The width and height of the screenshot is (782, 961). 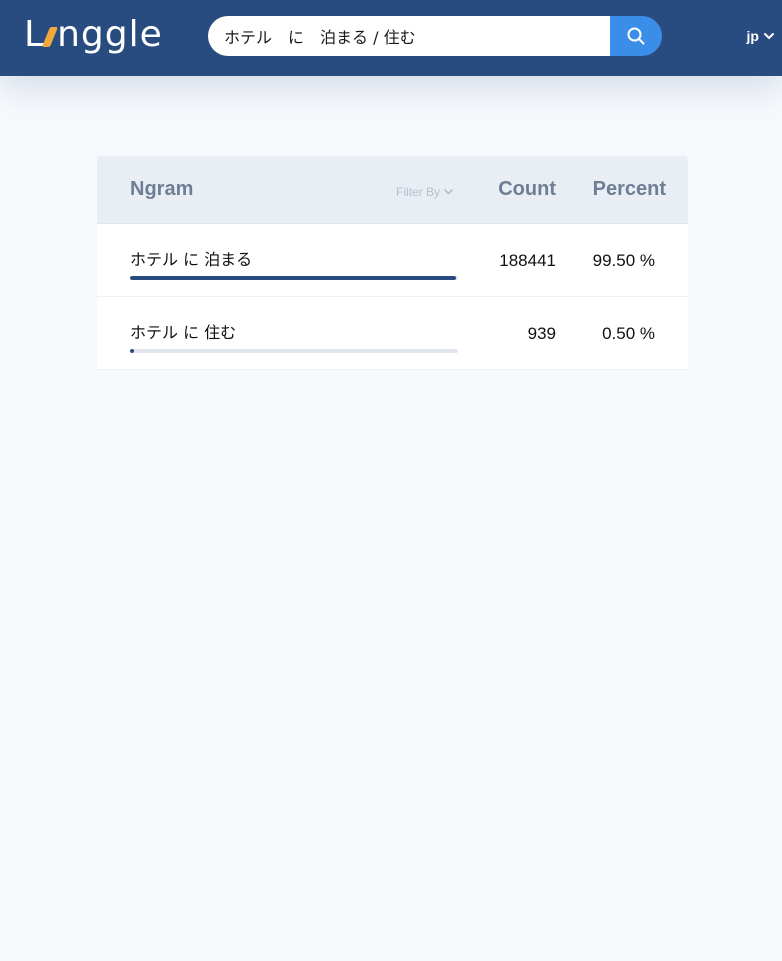 I want to click on language-selector: jp, so click(x=760, y=36).